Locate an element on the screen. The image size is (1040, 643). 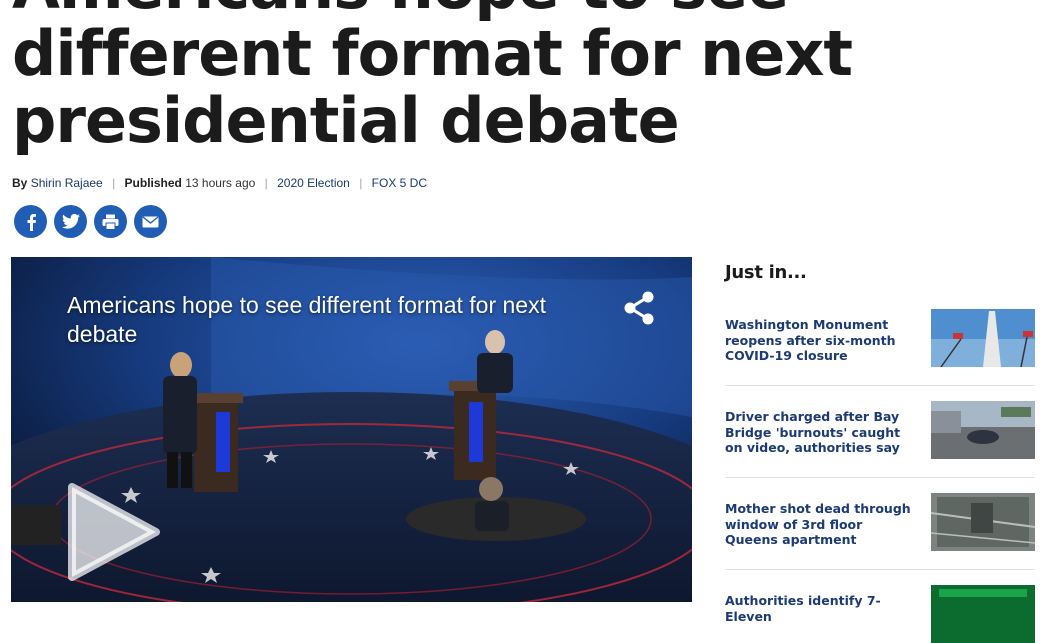
byline-by-label: By is located at coordinates (20, 183).